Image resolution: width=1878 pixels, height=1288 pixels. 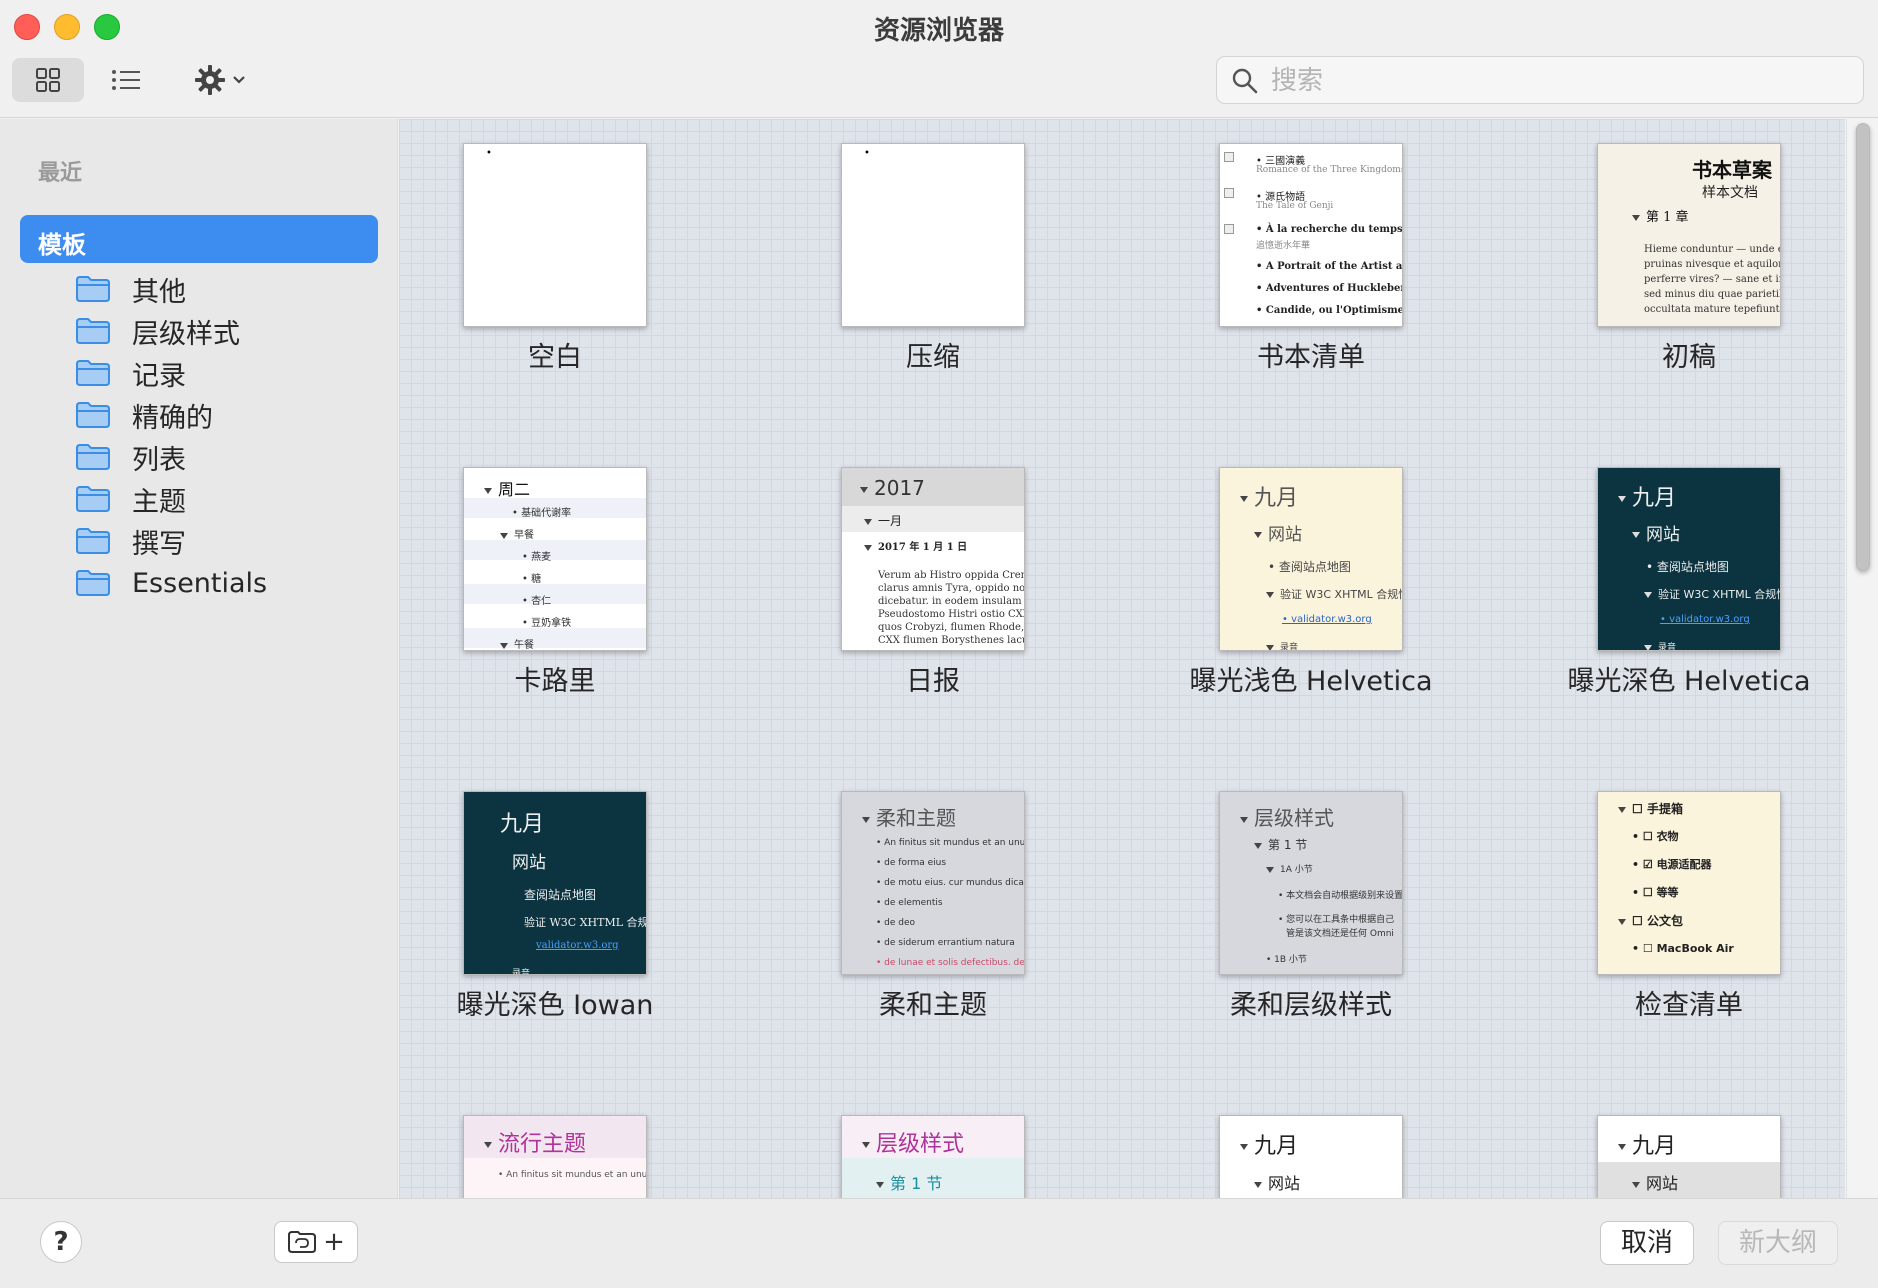 I want to click on template-label: 柔和主题, so click(x=933, y=1005).